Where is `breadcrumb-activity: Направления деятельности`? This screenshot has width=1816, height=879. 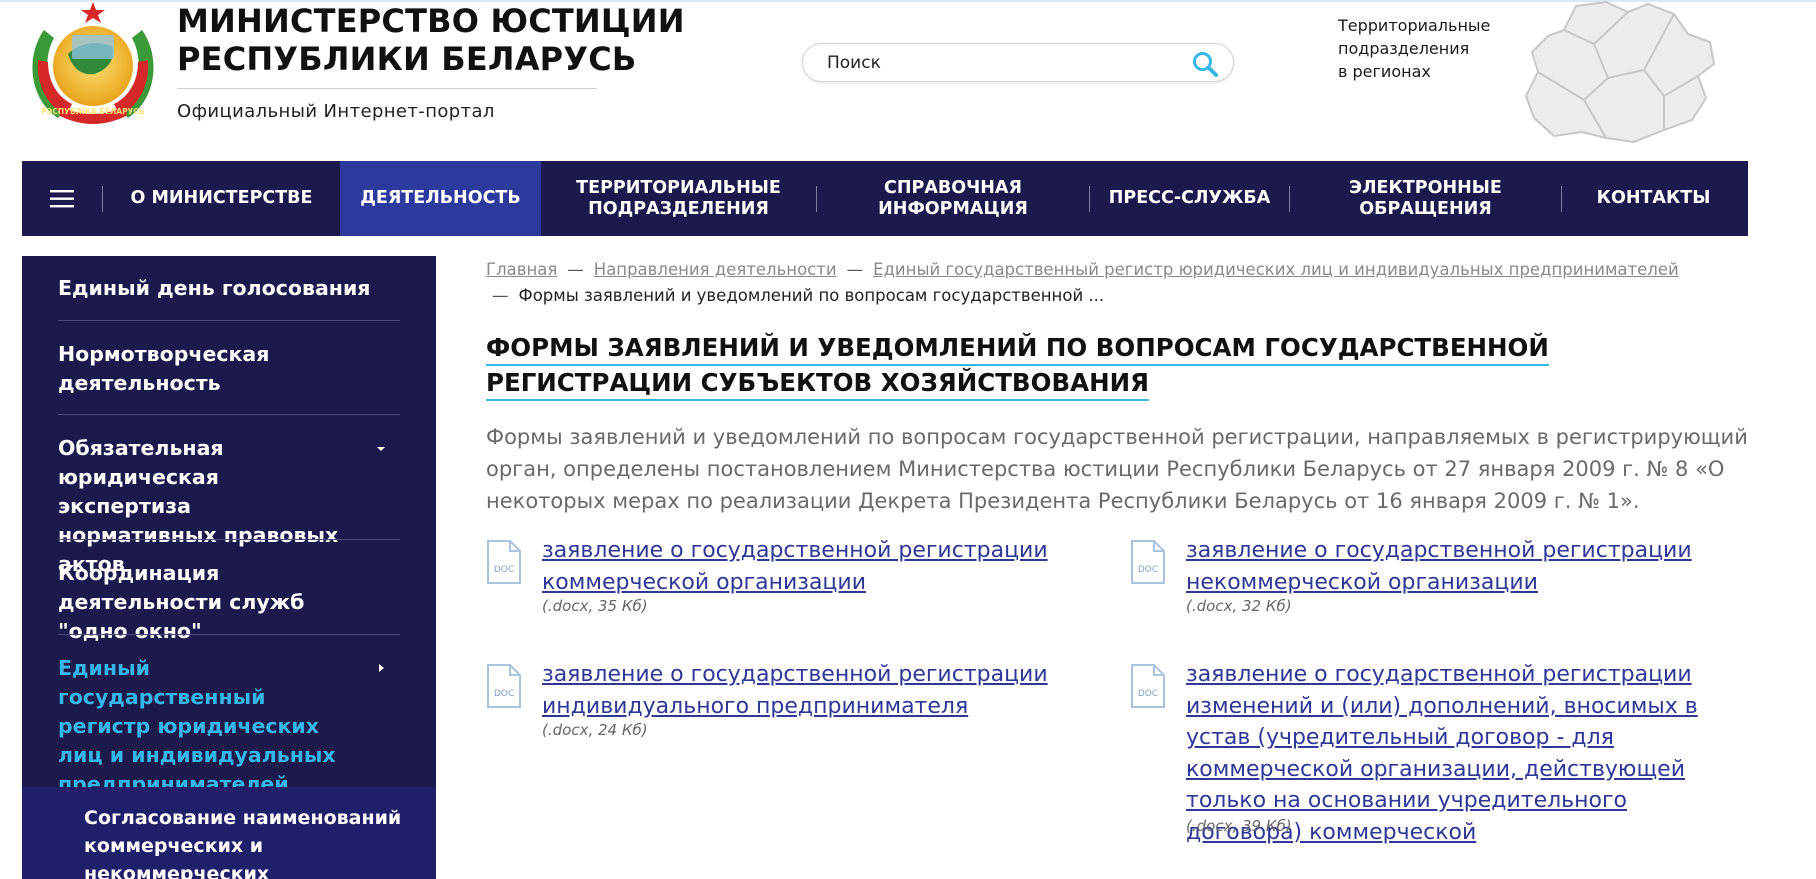 breadcrumb-activity: Направления деятельности is located at coordinates (715, 269).